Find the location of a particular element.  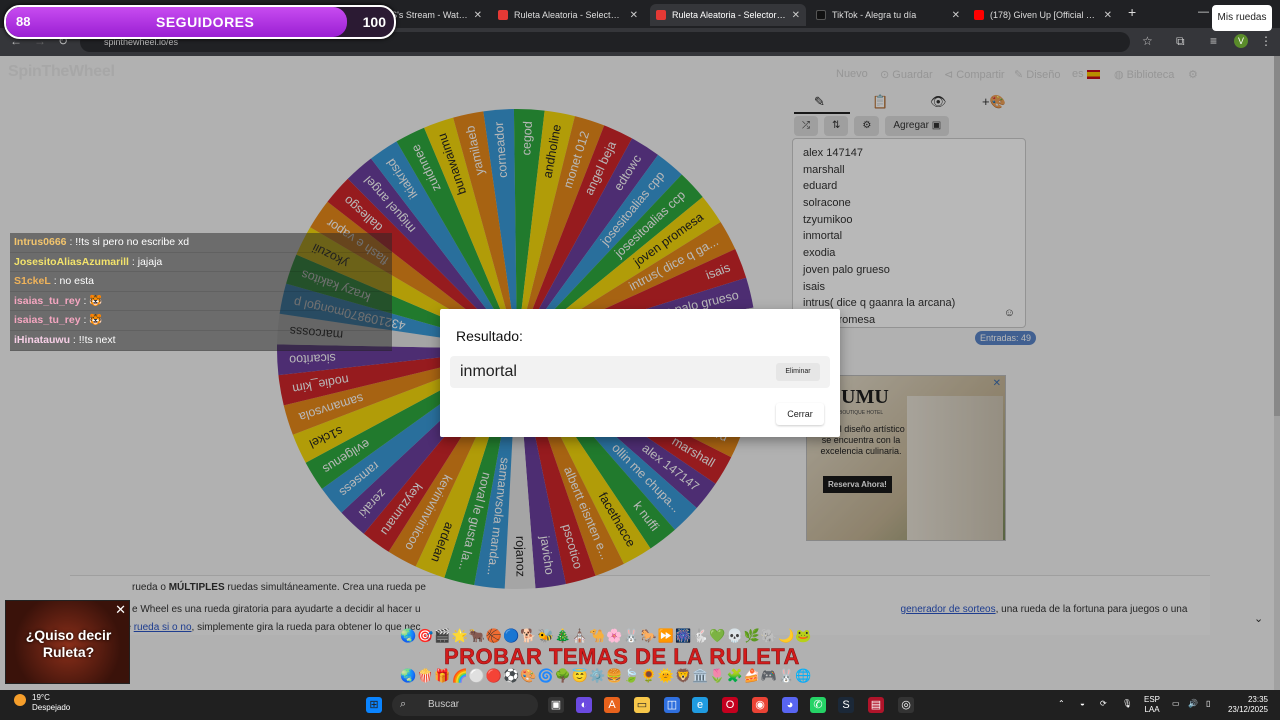

chat-user: JosesitoAliasAzumarill is located at coordinates (71, 261).